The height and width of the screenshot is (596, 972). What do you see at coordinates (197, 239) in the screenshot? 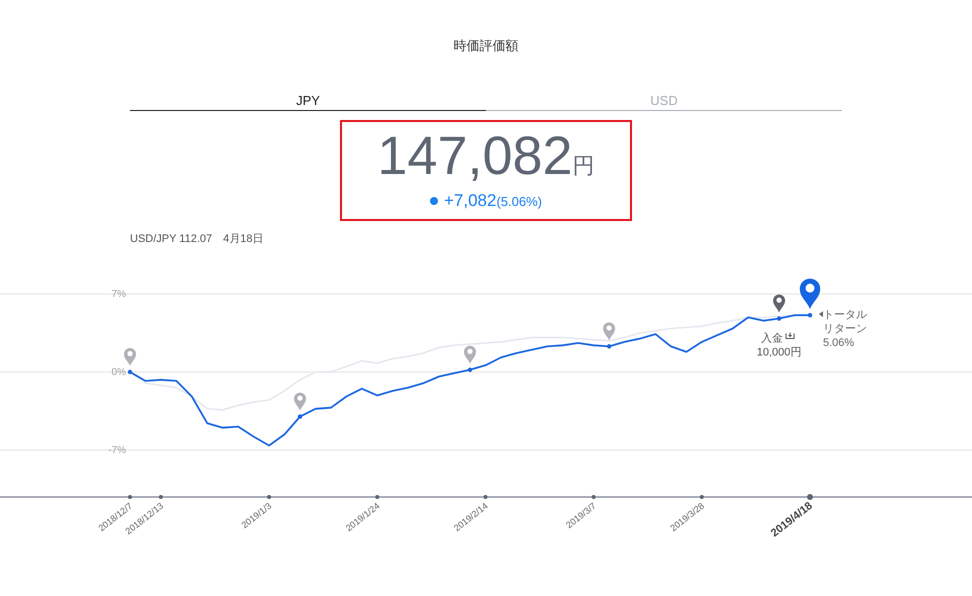
I see `exchange-rate-text: USD/JPY 112.07 4月18日` at bounding box center [197, 239].